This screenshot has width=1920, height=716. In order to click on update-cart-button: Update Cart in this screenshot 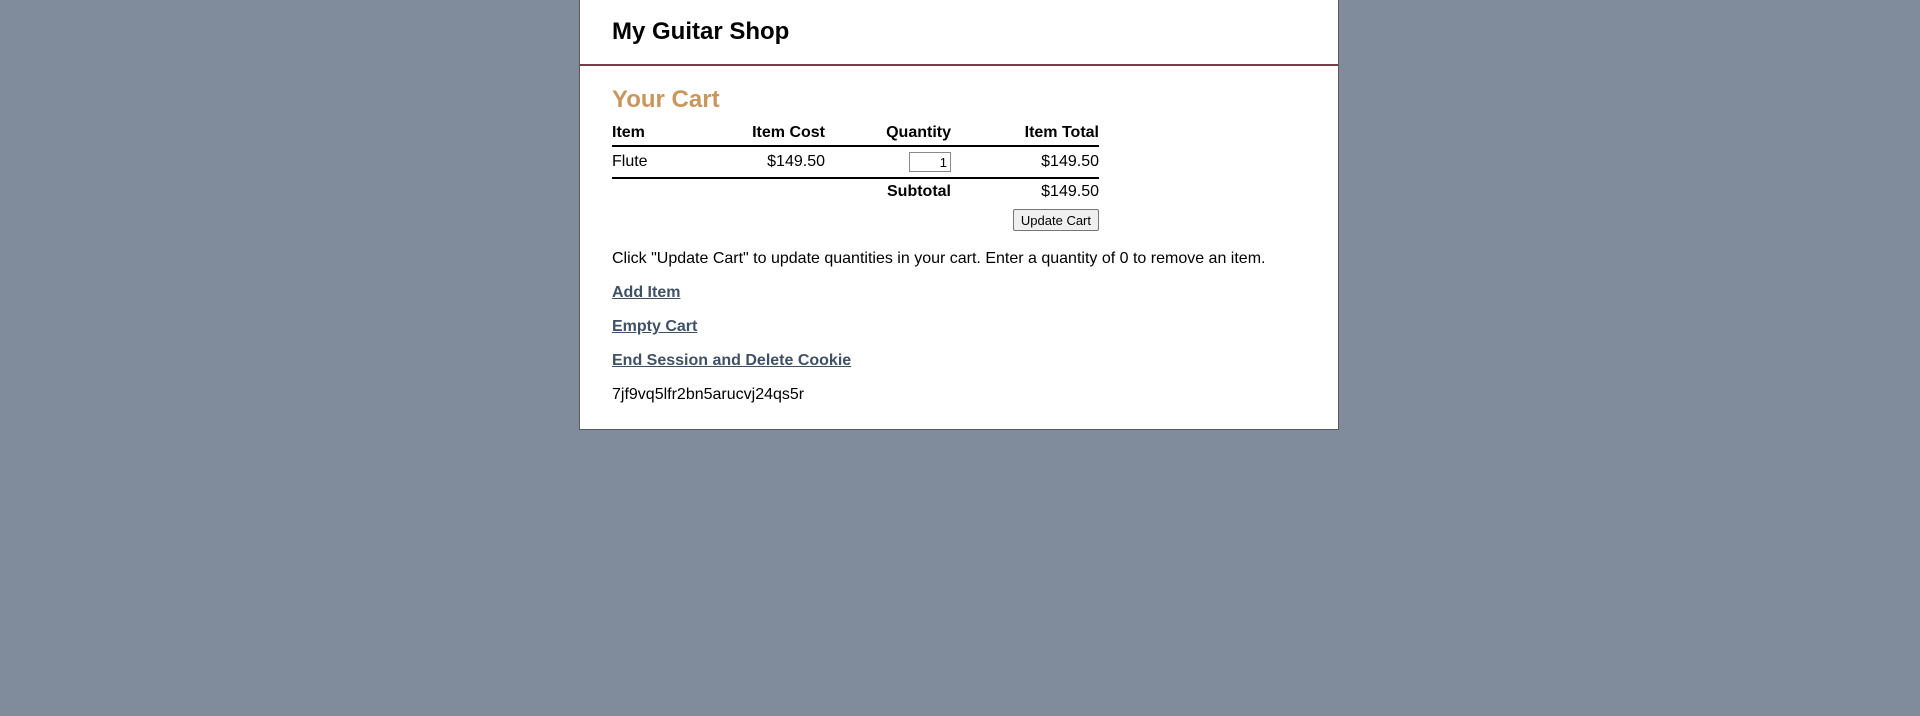, I will do `click(1055, 220)`.